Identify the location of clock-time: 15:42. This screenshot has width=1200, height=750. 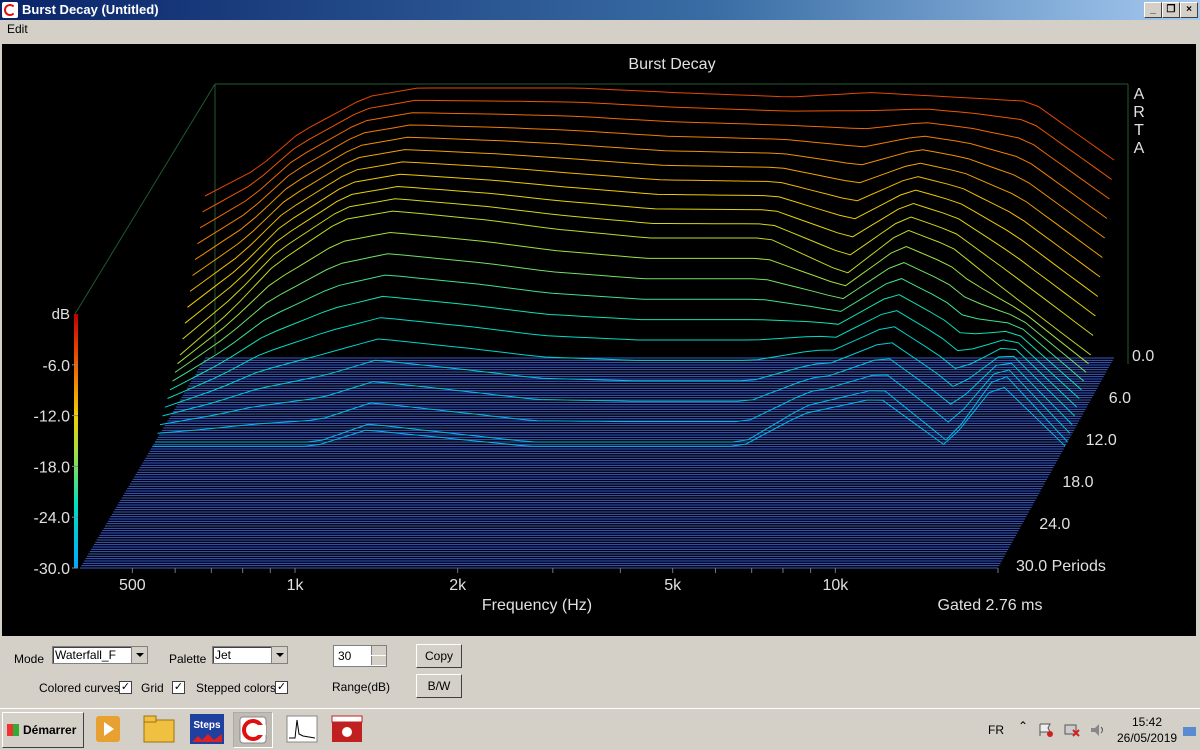
(1147, 722).